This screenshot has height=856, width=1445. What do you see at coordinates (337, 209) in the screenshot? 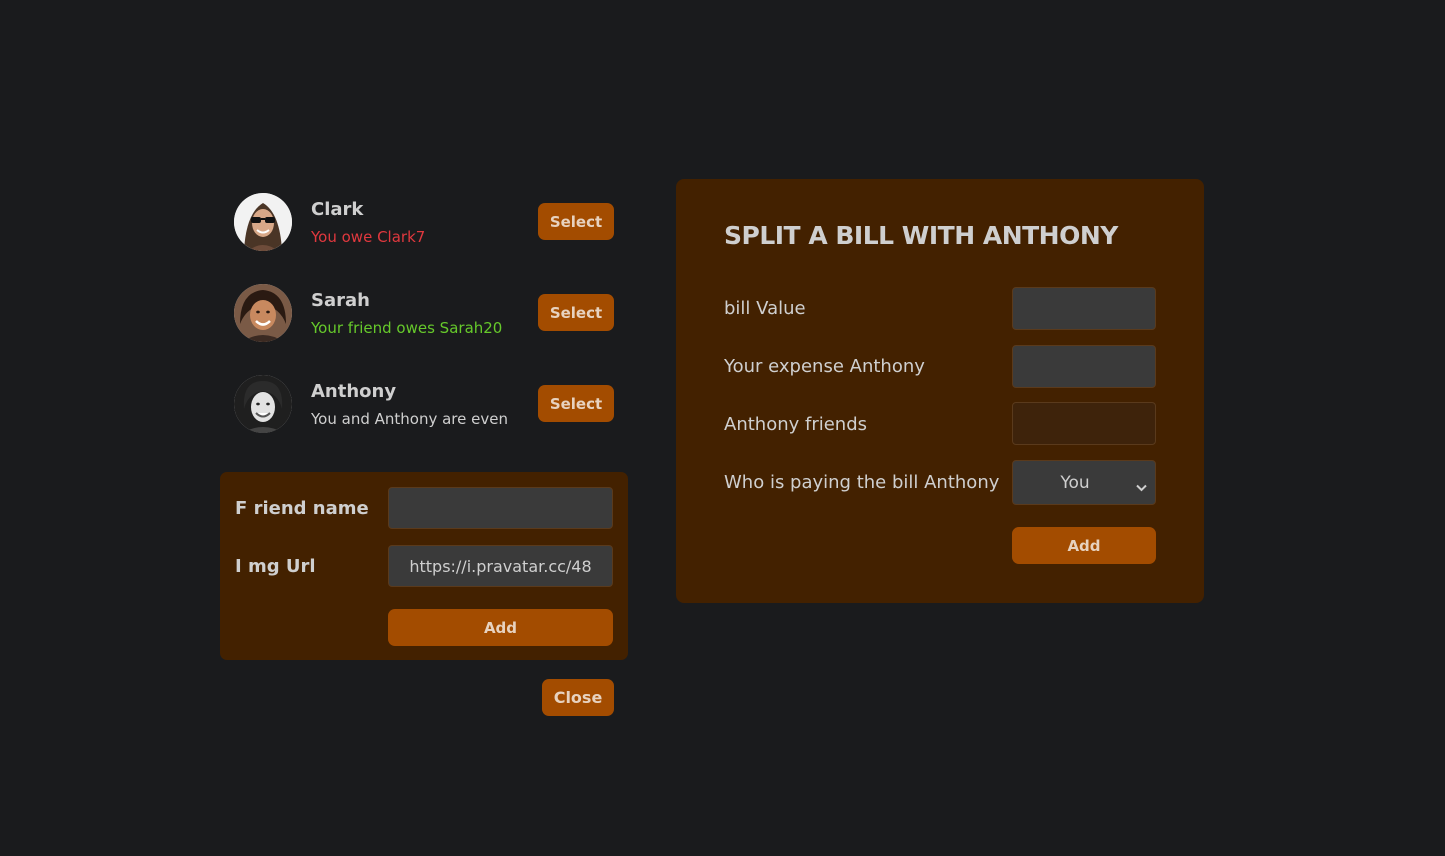
I see `friend-name: Clark` at bounding box center [337, 209].